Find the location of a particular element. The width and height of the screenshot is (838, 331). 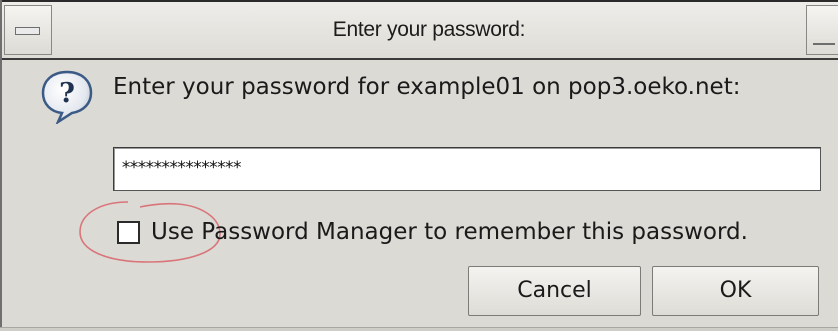

question-icon: ? is located at coordinates (67, 97).